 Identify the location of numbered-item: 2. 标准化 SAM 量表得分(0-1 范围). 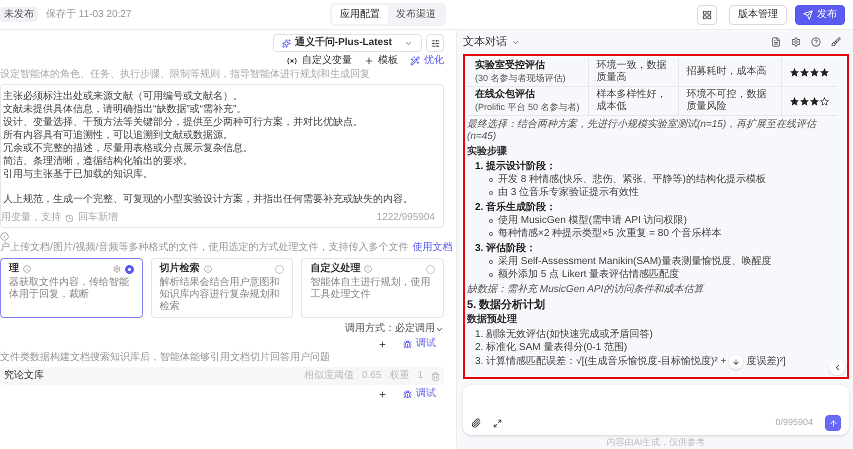
(551, 348).